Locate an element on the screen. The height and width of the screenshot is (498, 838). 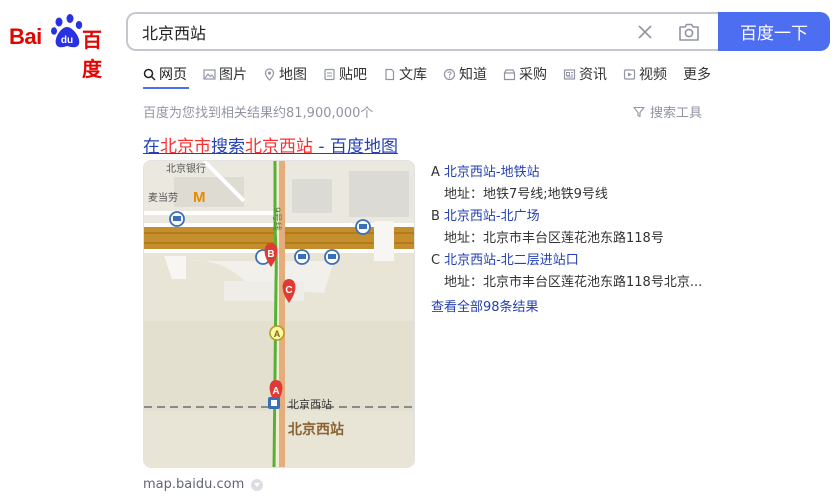
map-label-mcdonalds: 麦当劳 is located at coordinates (163, 197).